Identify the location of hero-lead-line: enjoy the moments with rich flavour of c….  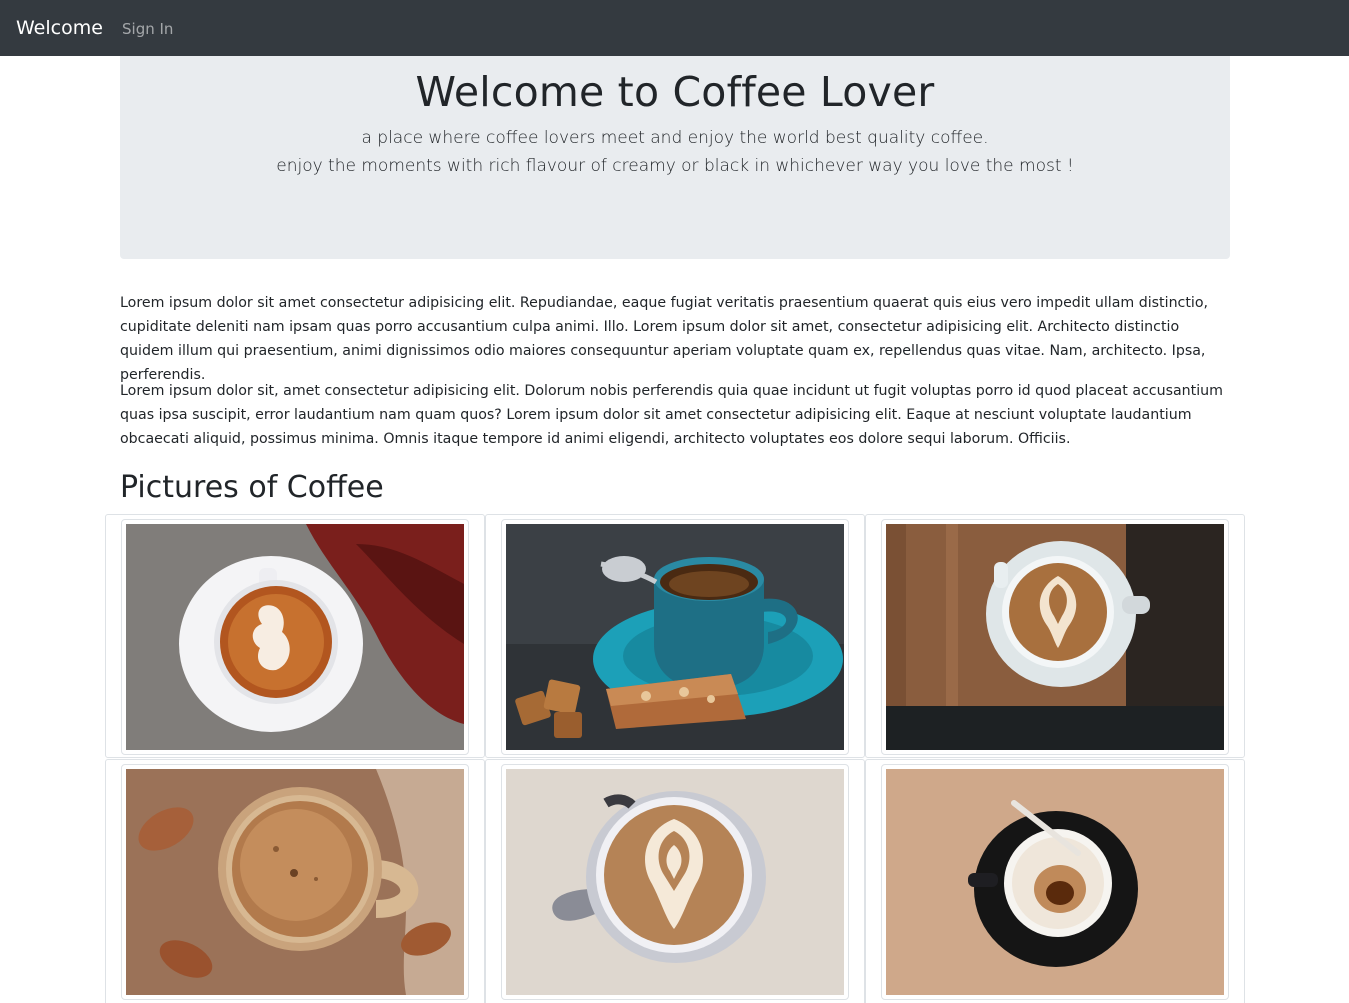
(675, 166).